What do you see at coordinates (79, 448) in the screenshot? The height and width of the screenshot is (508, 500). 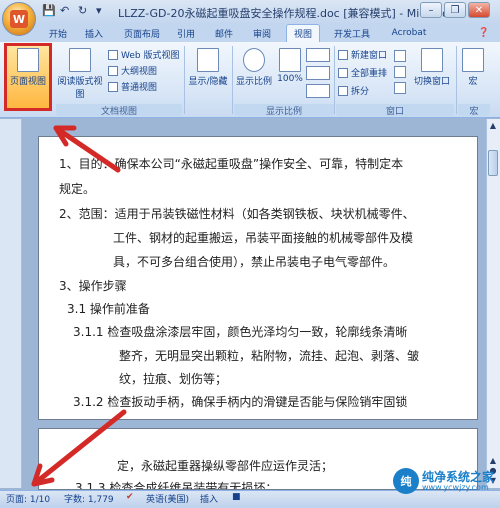 I see `arrow-to-page-count` at bounding box center [79, 448].